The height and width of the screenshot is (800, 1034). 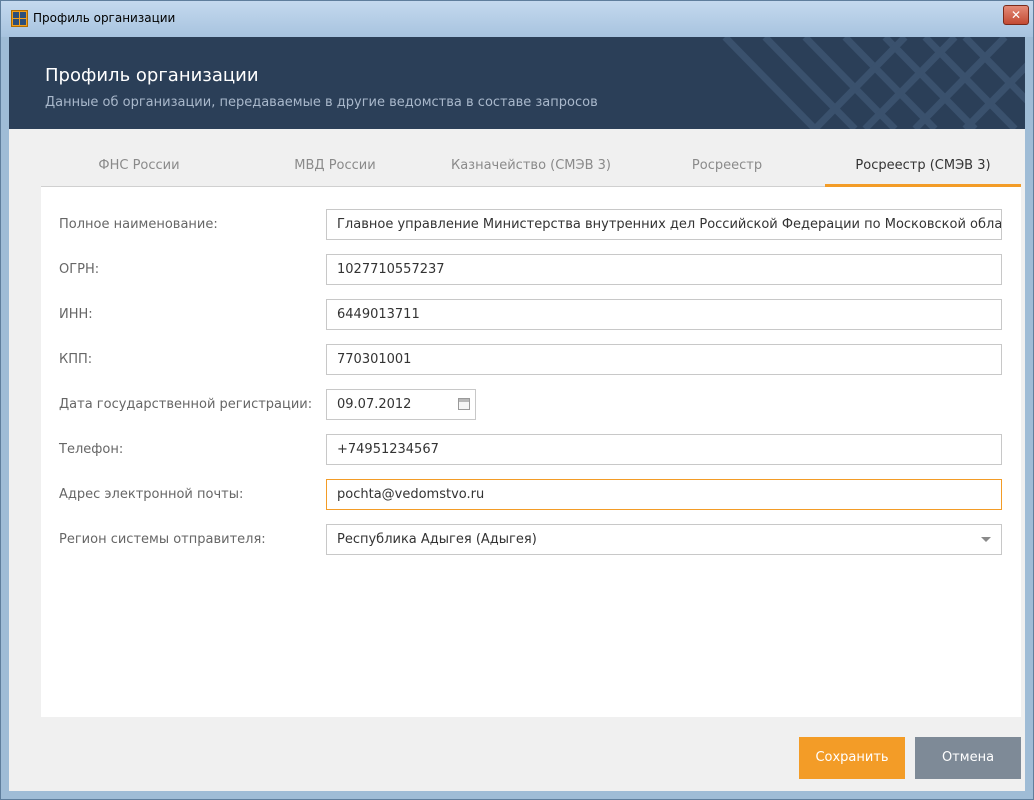 What do you see at coordinates (152, 75) in the screenshot?
I see `page-title: Профиль организации` at bounding box center [152, 75].